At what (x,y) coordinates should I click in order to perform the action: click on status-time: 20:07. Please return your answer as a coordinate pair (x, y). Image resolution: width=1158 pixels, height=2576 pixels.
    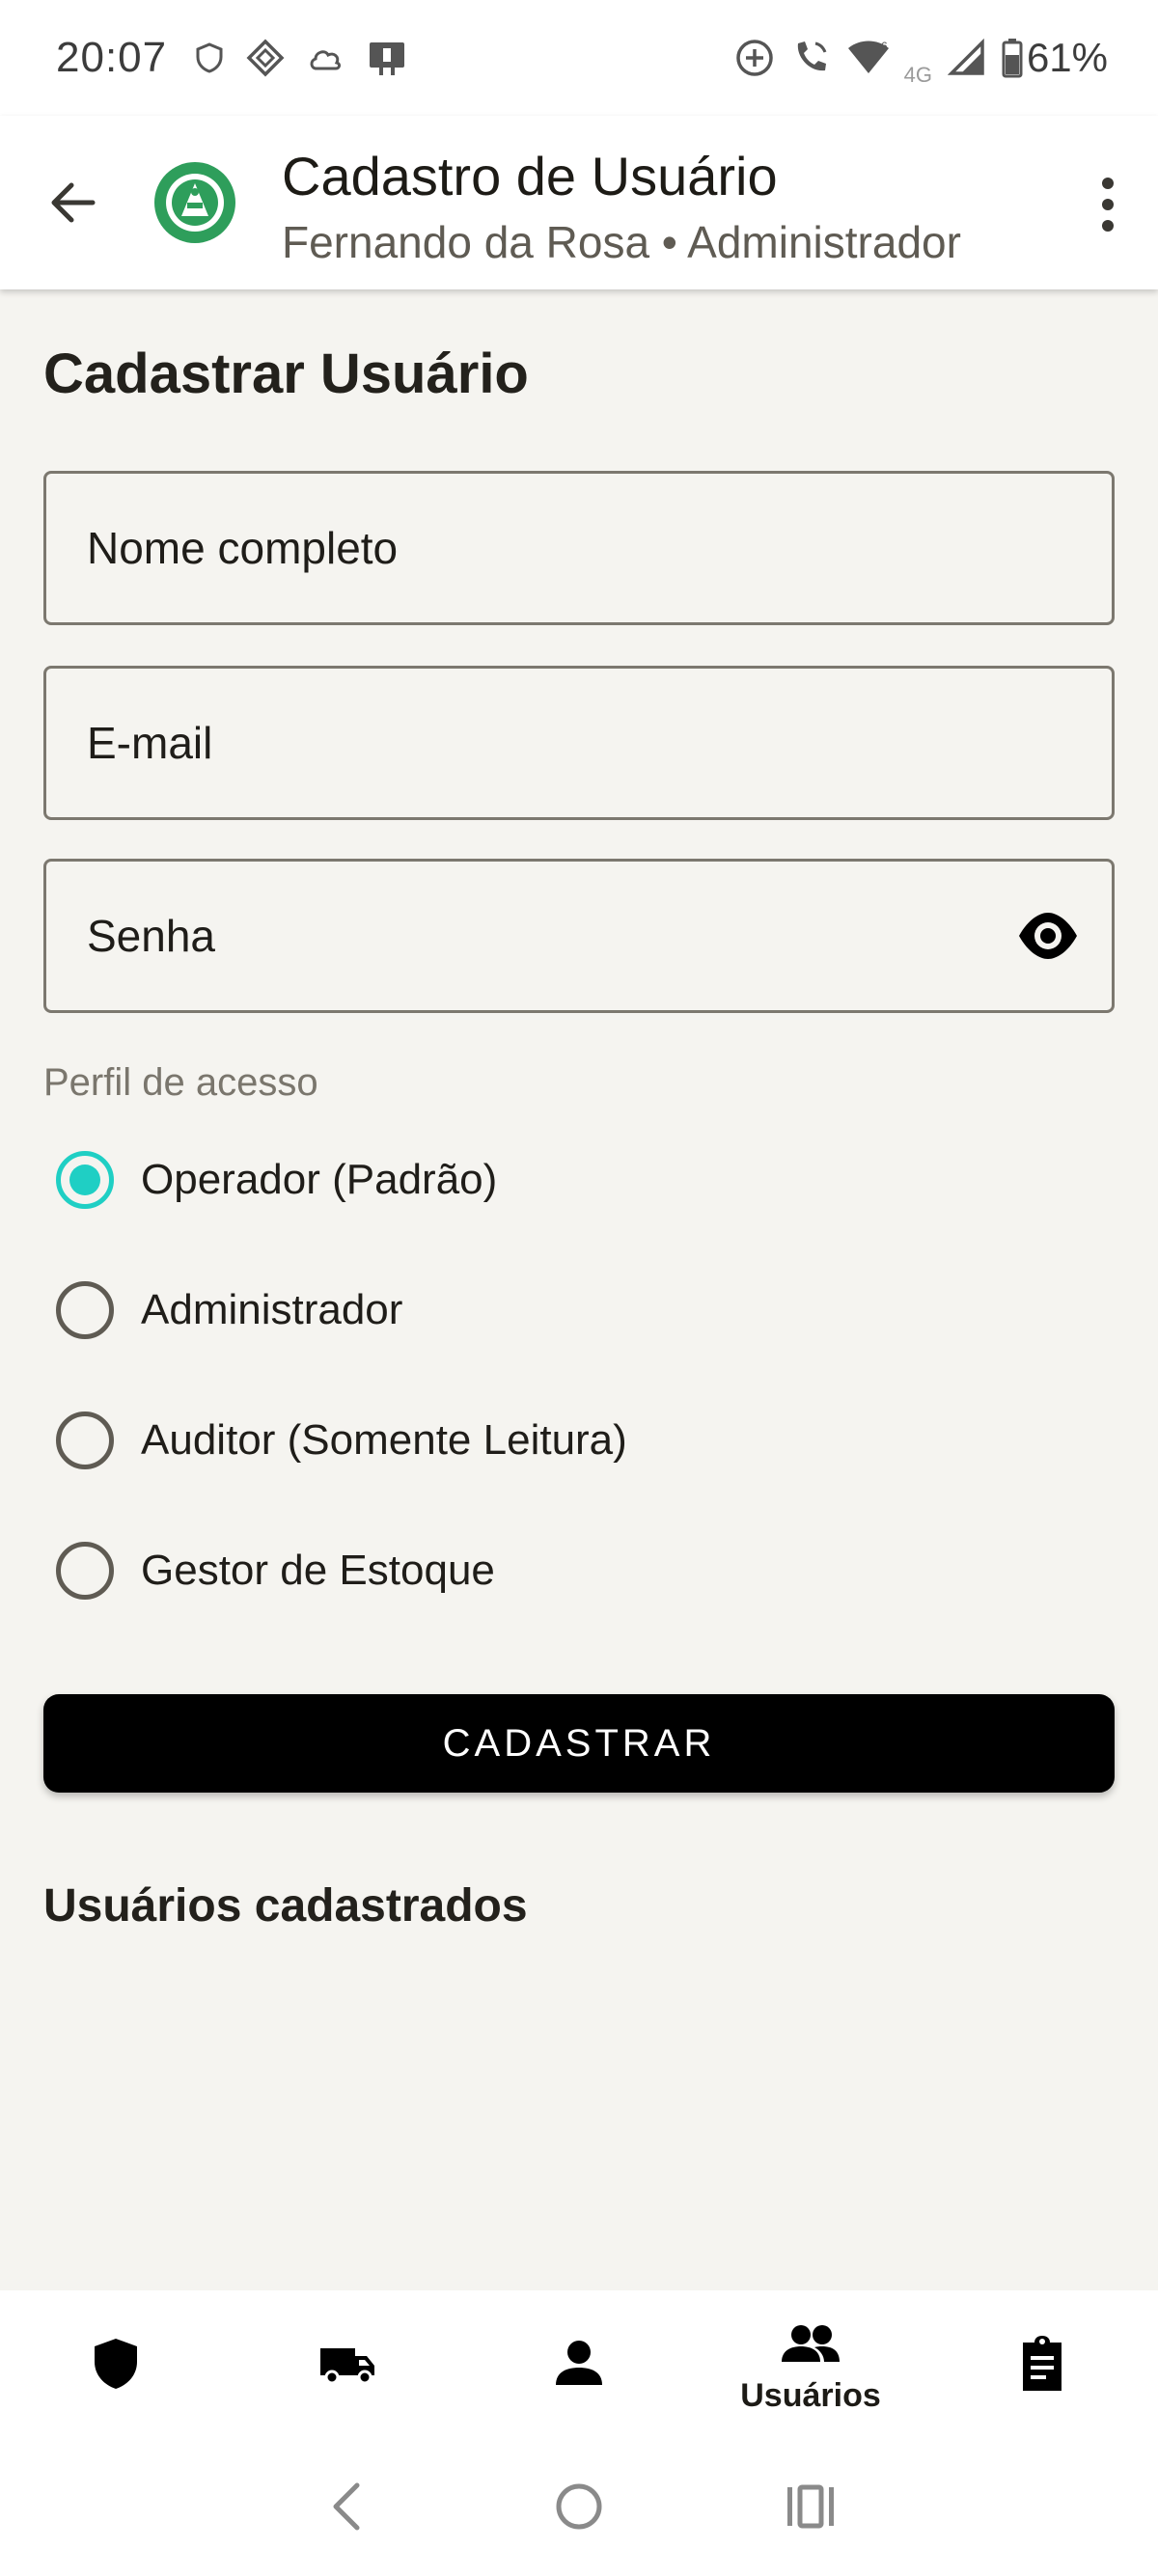
    Looking at the image, I should click on (112, 58).